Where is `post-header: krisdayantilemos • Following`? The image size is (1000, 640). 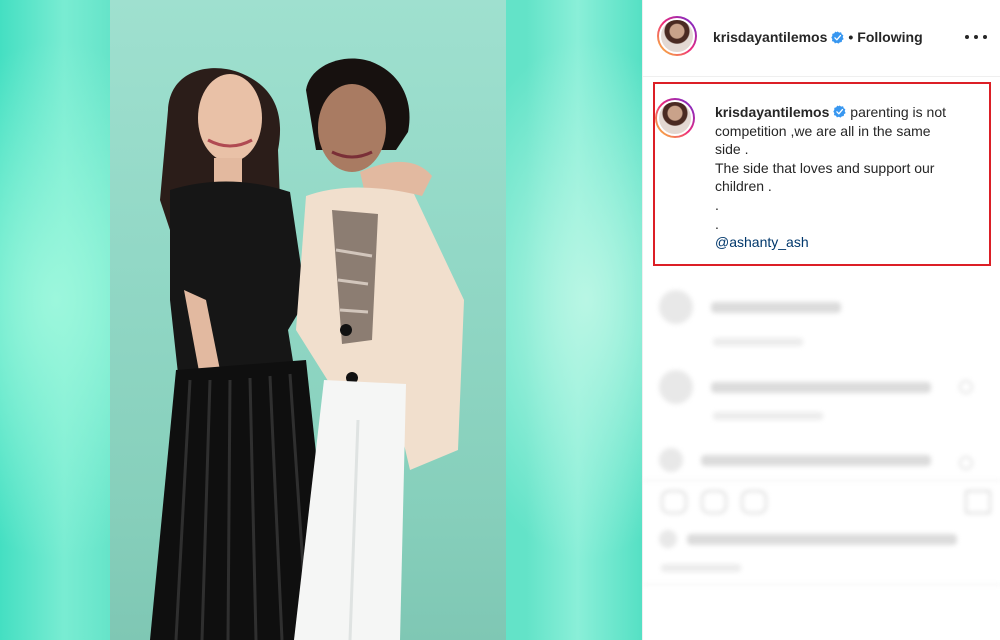
post-header: krisdayantilemos • Following is located at coordinates (821, 38).